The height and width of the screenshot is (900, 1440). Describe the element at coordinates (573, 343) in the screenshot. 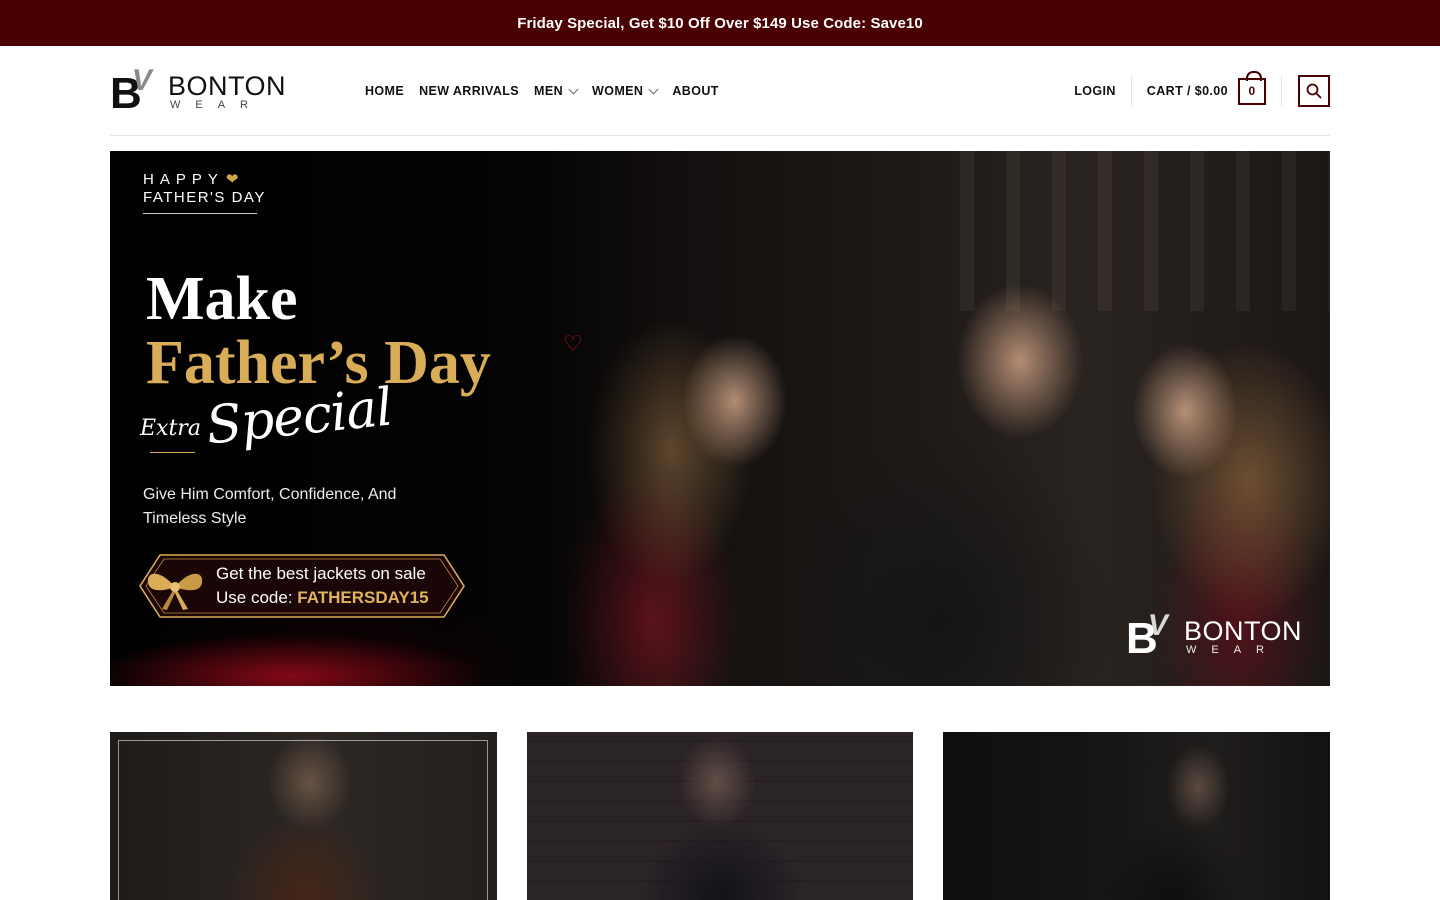

I see `heart-outline-icon: ♡` at that location.